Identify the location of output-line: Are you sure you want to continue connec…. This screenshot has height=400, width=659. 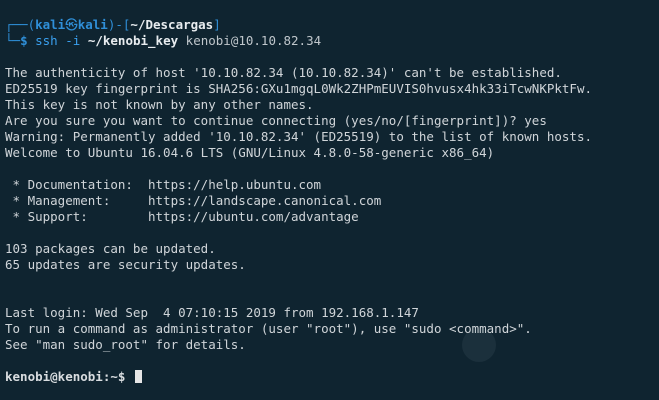
(276, 120).